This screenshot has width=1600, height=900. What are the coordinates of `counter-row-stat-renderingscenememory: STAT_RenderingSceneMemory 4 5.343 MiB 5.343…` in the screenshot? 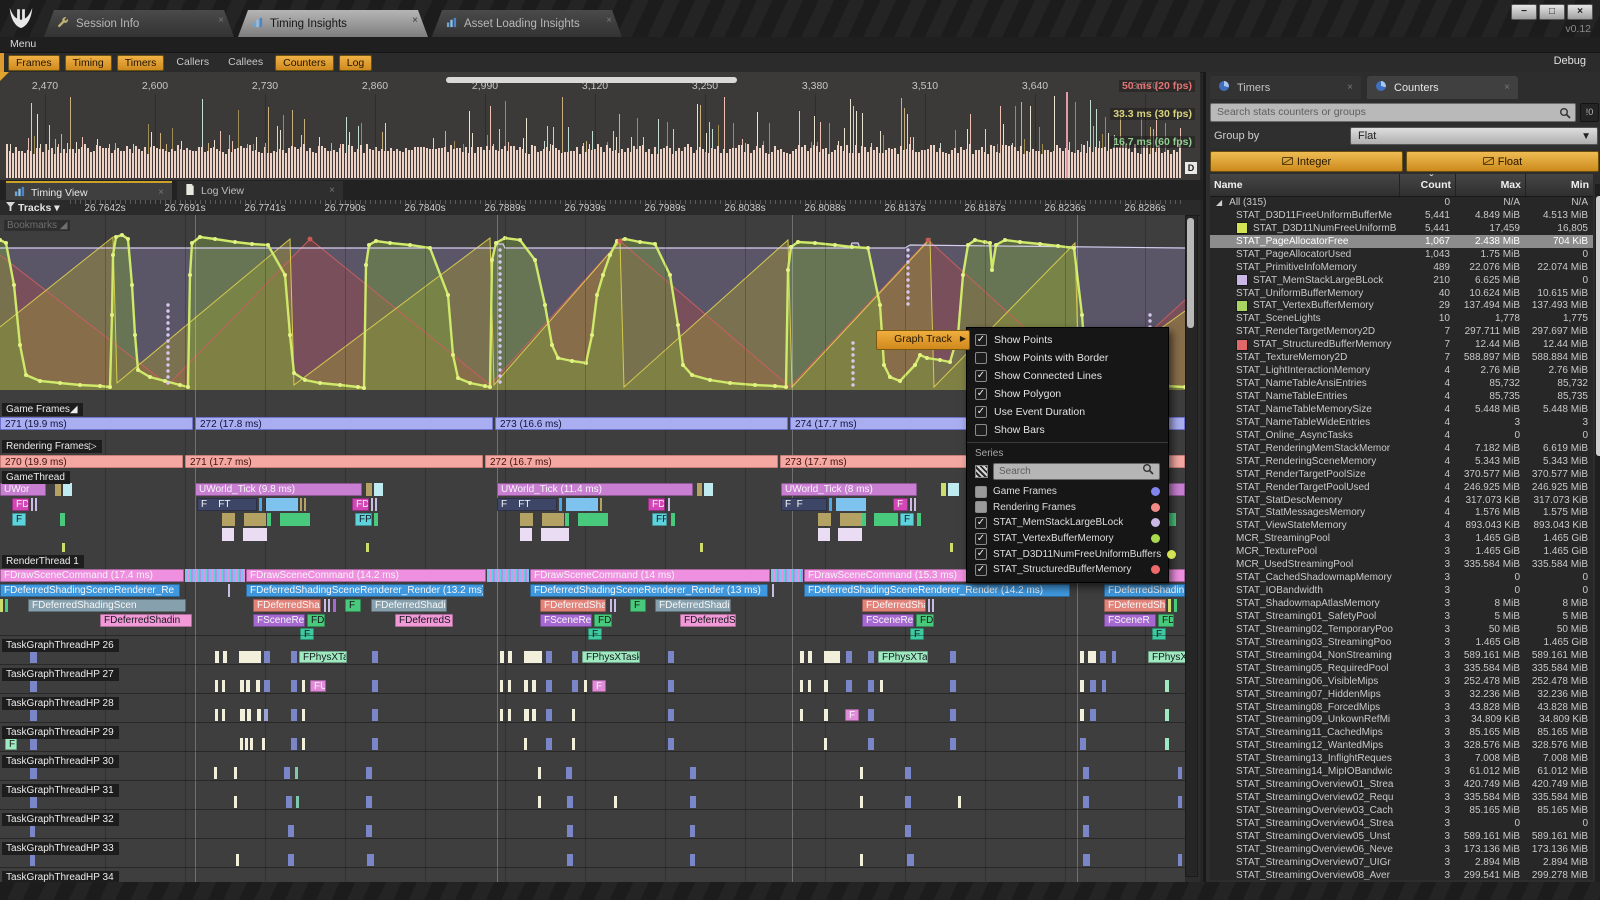 It's located at (1401, 461).